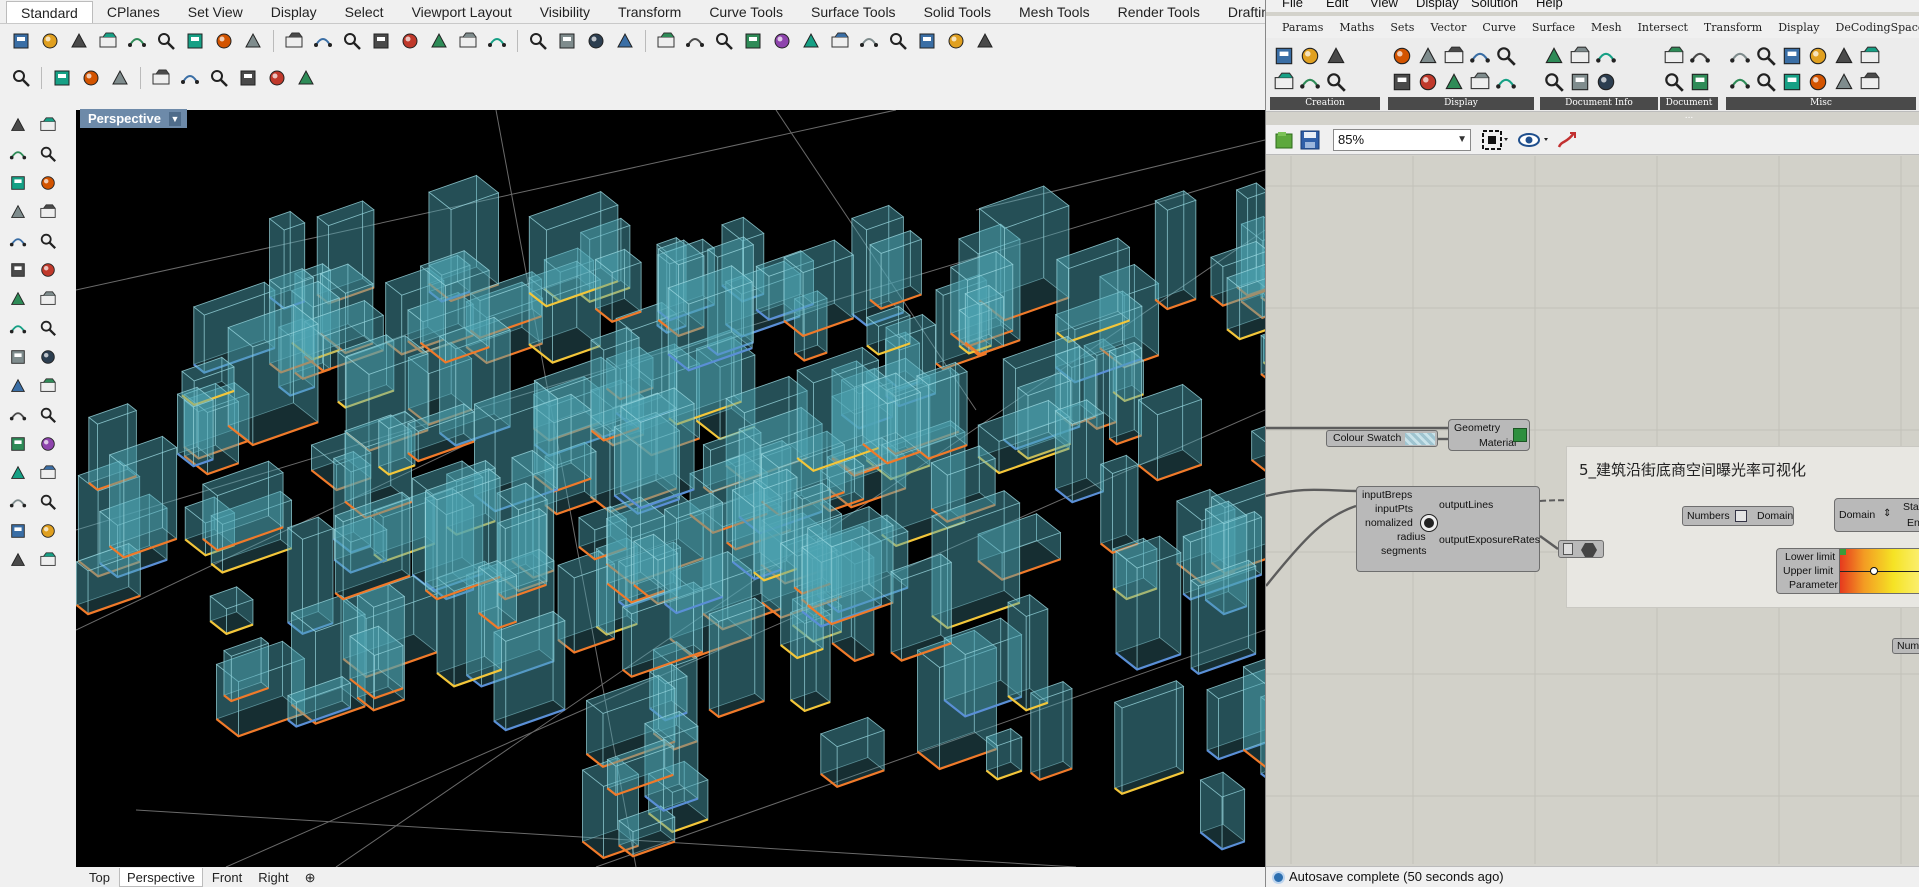 This screenshot has width=1919, height=887. I want to click on rhino-tab-transform: Transform, so click(649, 12).